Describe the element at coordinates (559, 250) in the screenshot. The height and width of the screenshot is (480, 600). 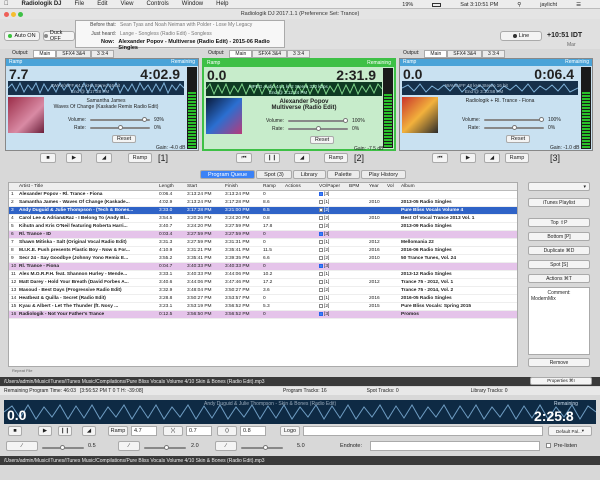
I see `duplicate-button: Duplicate ⌘D` at that location.